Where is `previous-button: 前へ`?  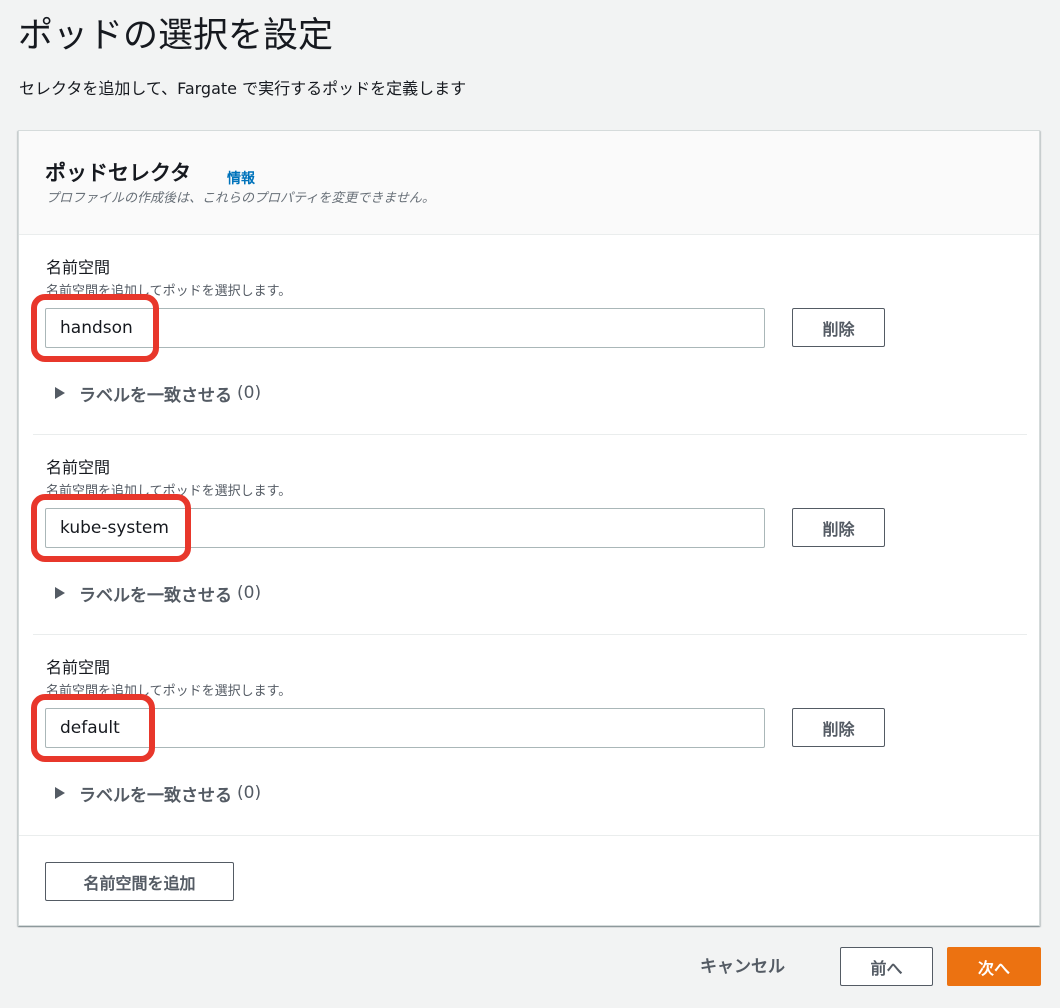 previous-button: 前へ is located at coordinates (886, 966).